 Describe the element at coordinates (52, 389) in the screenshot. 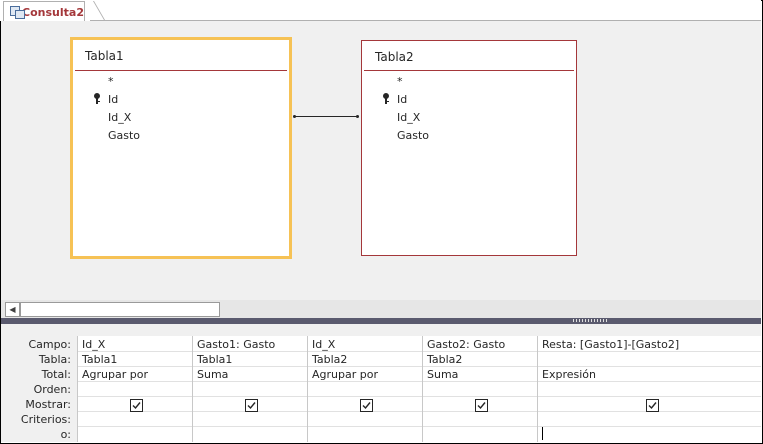

I see `row-label-orden: Orden:` at that location.